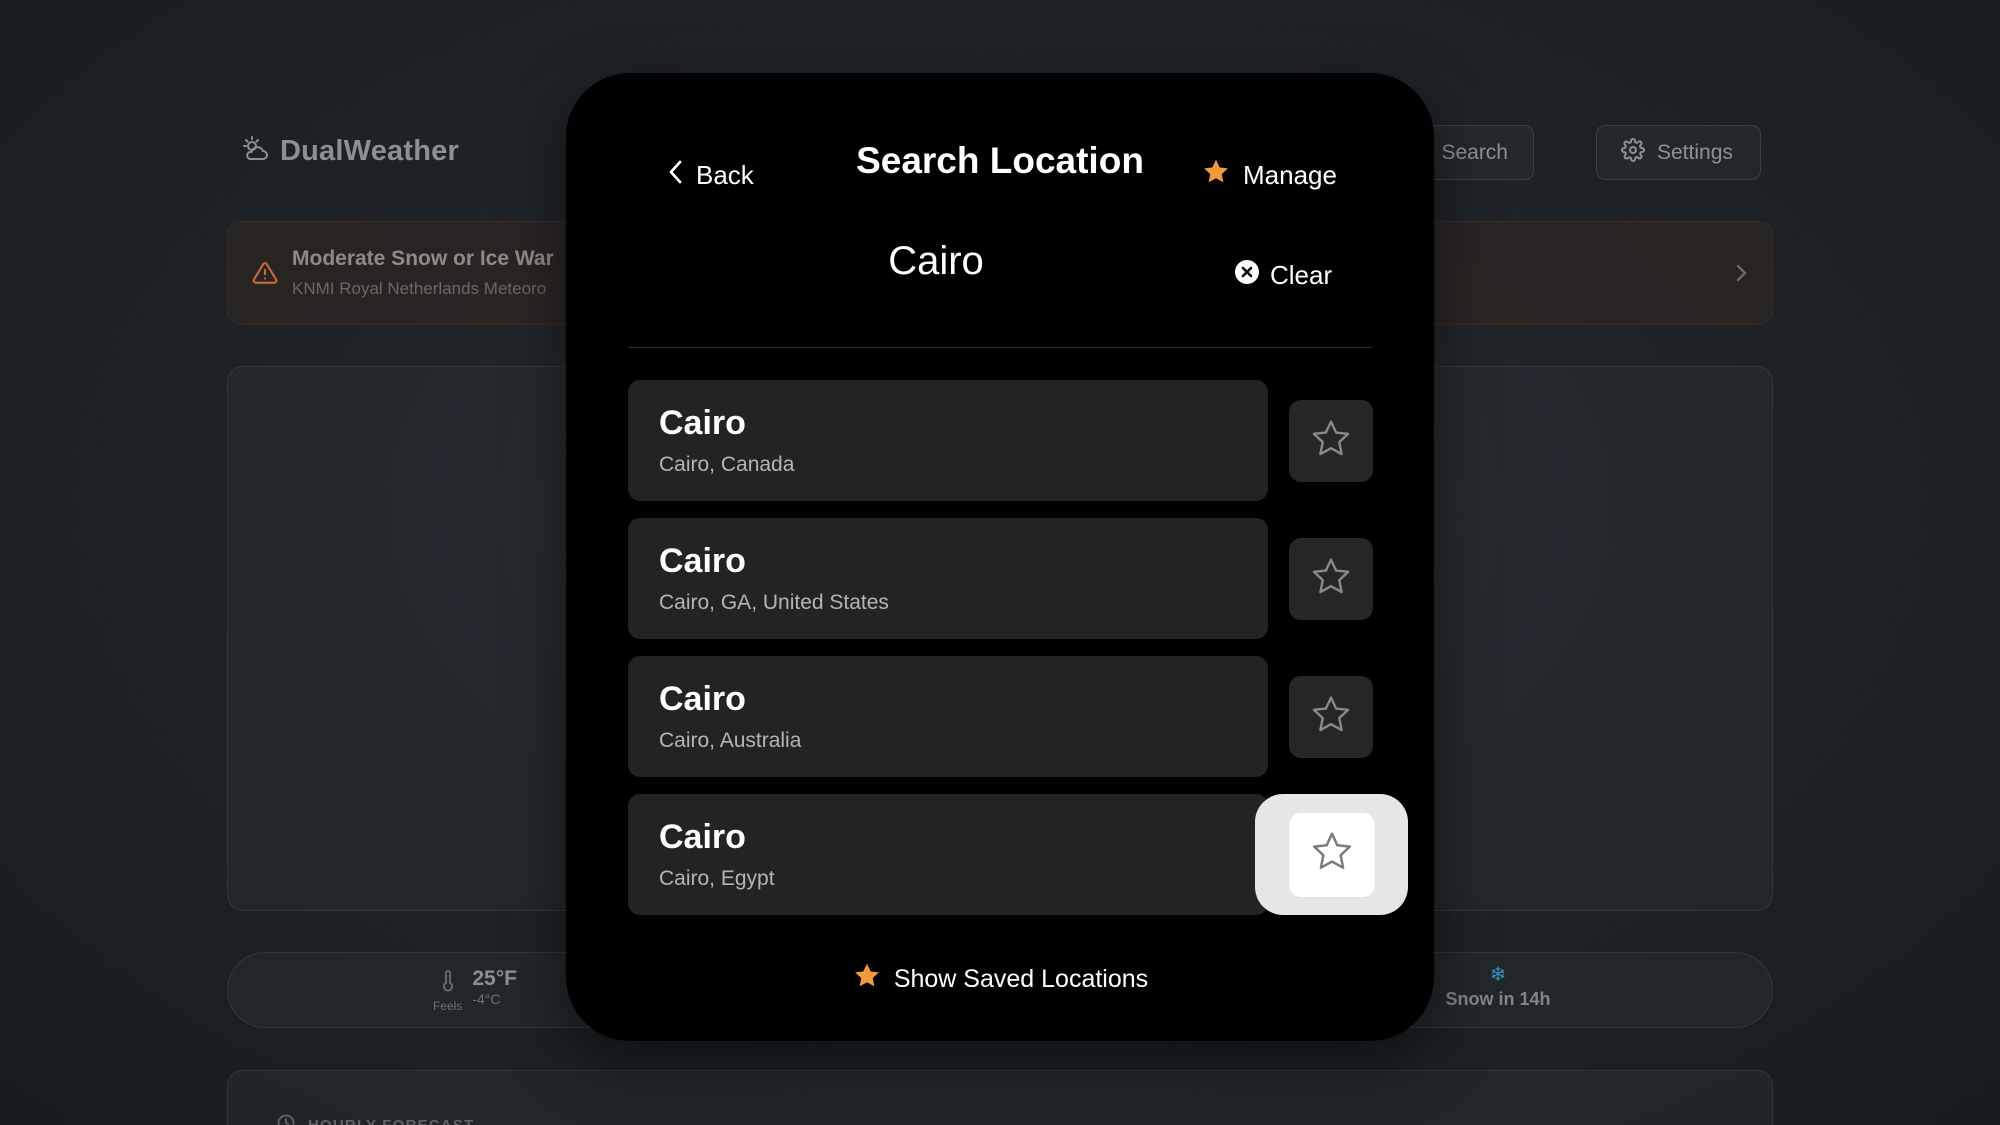  What do you see at coordinates (730, 740) in the screenshot?
I see `result-detail: Cairo, Australia` at bounding box center [730, 740].